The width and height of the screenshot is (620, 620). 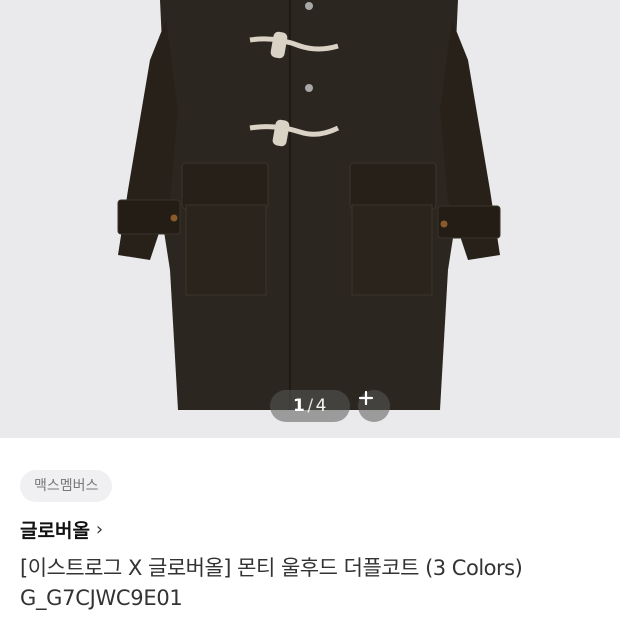 What do you see at coordinates (55, 531) in the screenshot?
I see `brand-name: 글로버올` at bounding box center [55, 531].